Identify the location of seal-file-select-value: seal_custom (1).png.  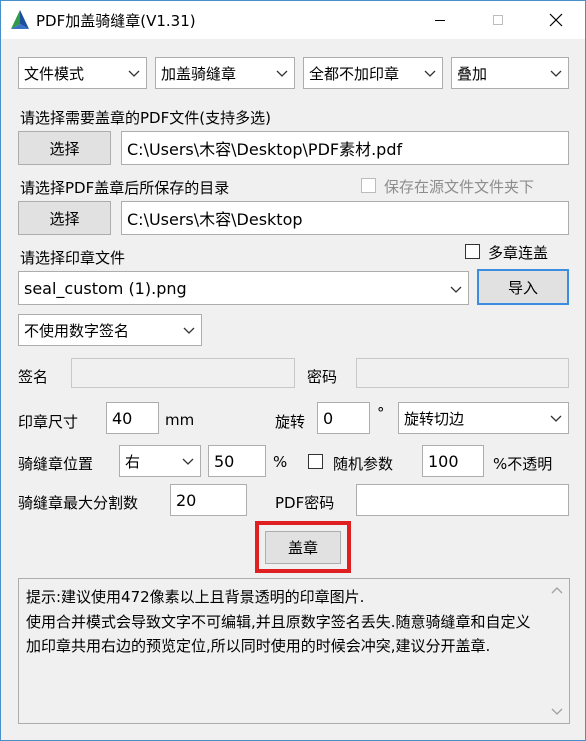
(105, 288).